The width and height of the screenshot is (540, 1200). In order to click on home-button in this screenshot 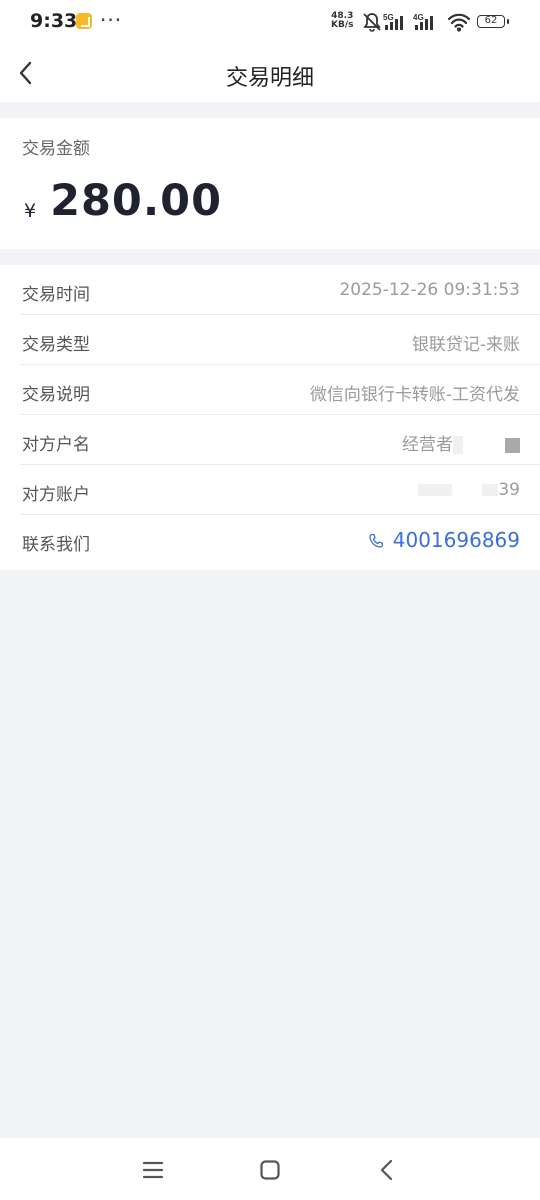, I will do `click(270, 1170)`.